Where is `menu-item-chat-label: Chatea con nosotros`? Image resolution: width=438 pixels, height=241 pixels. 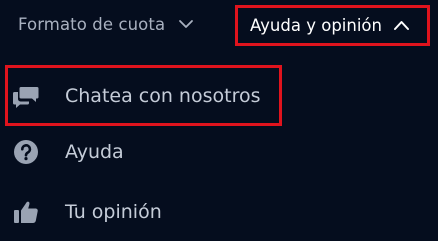
menu-item-chat-label: Chatea con nosotros is located at coordinates (163, 96).